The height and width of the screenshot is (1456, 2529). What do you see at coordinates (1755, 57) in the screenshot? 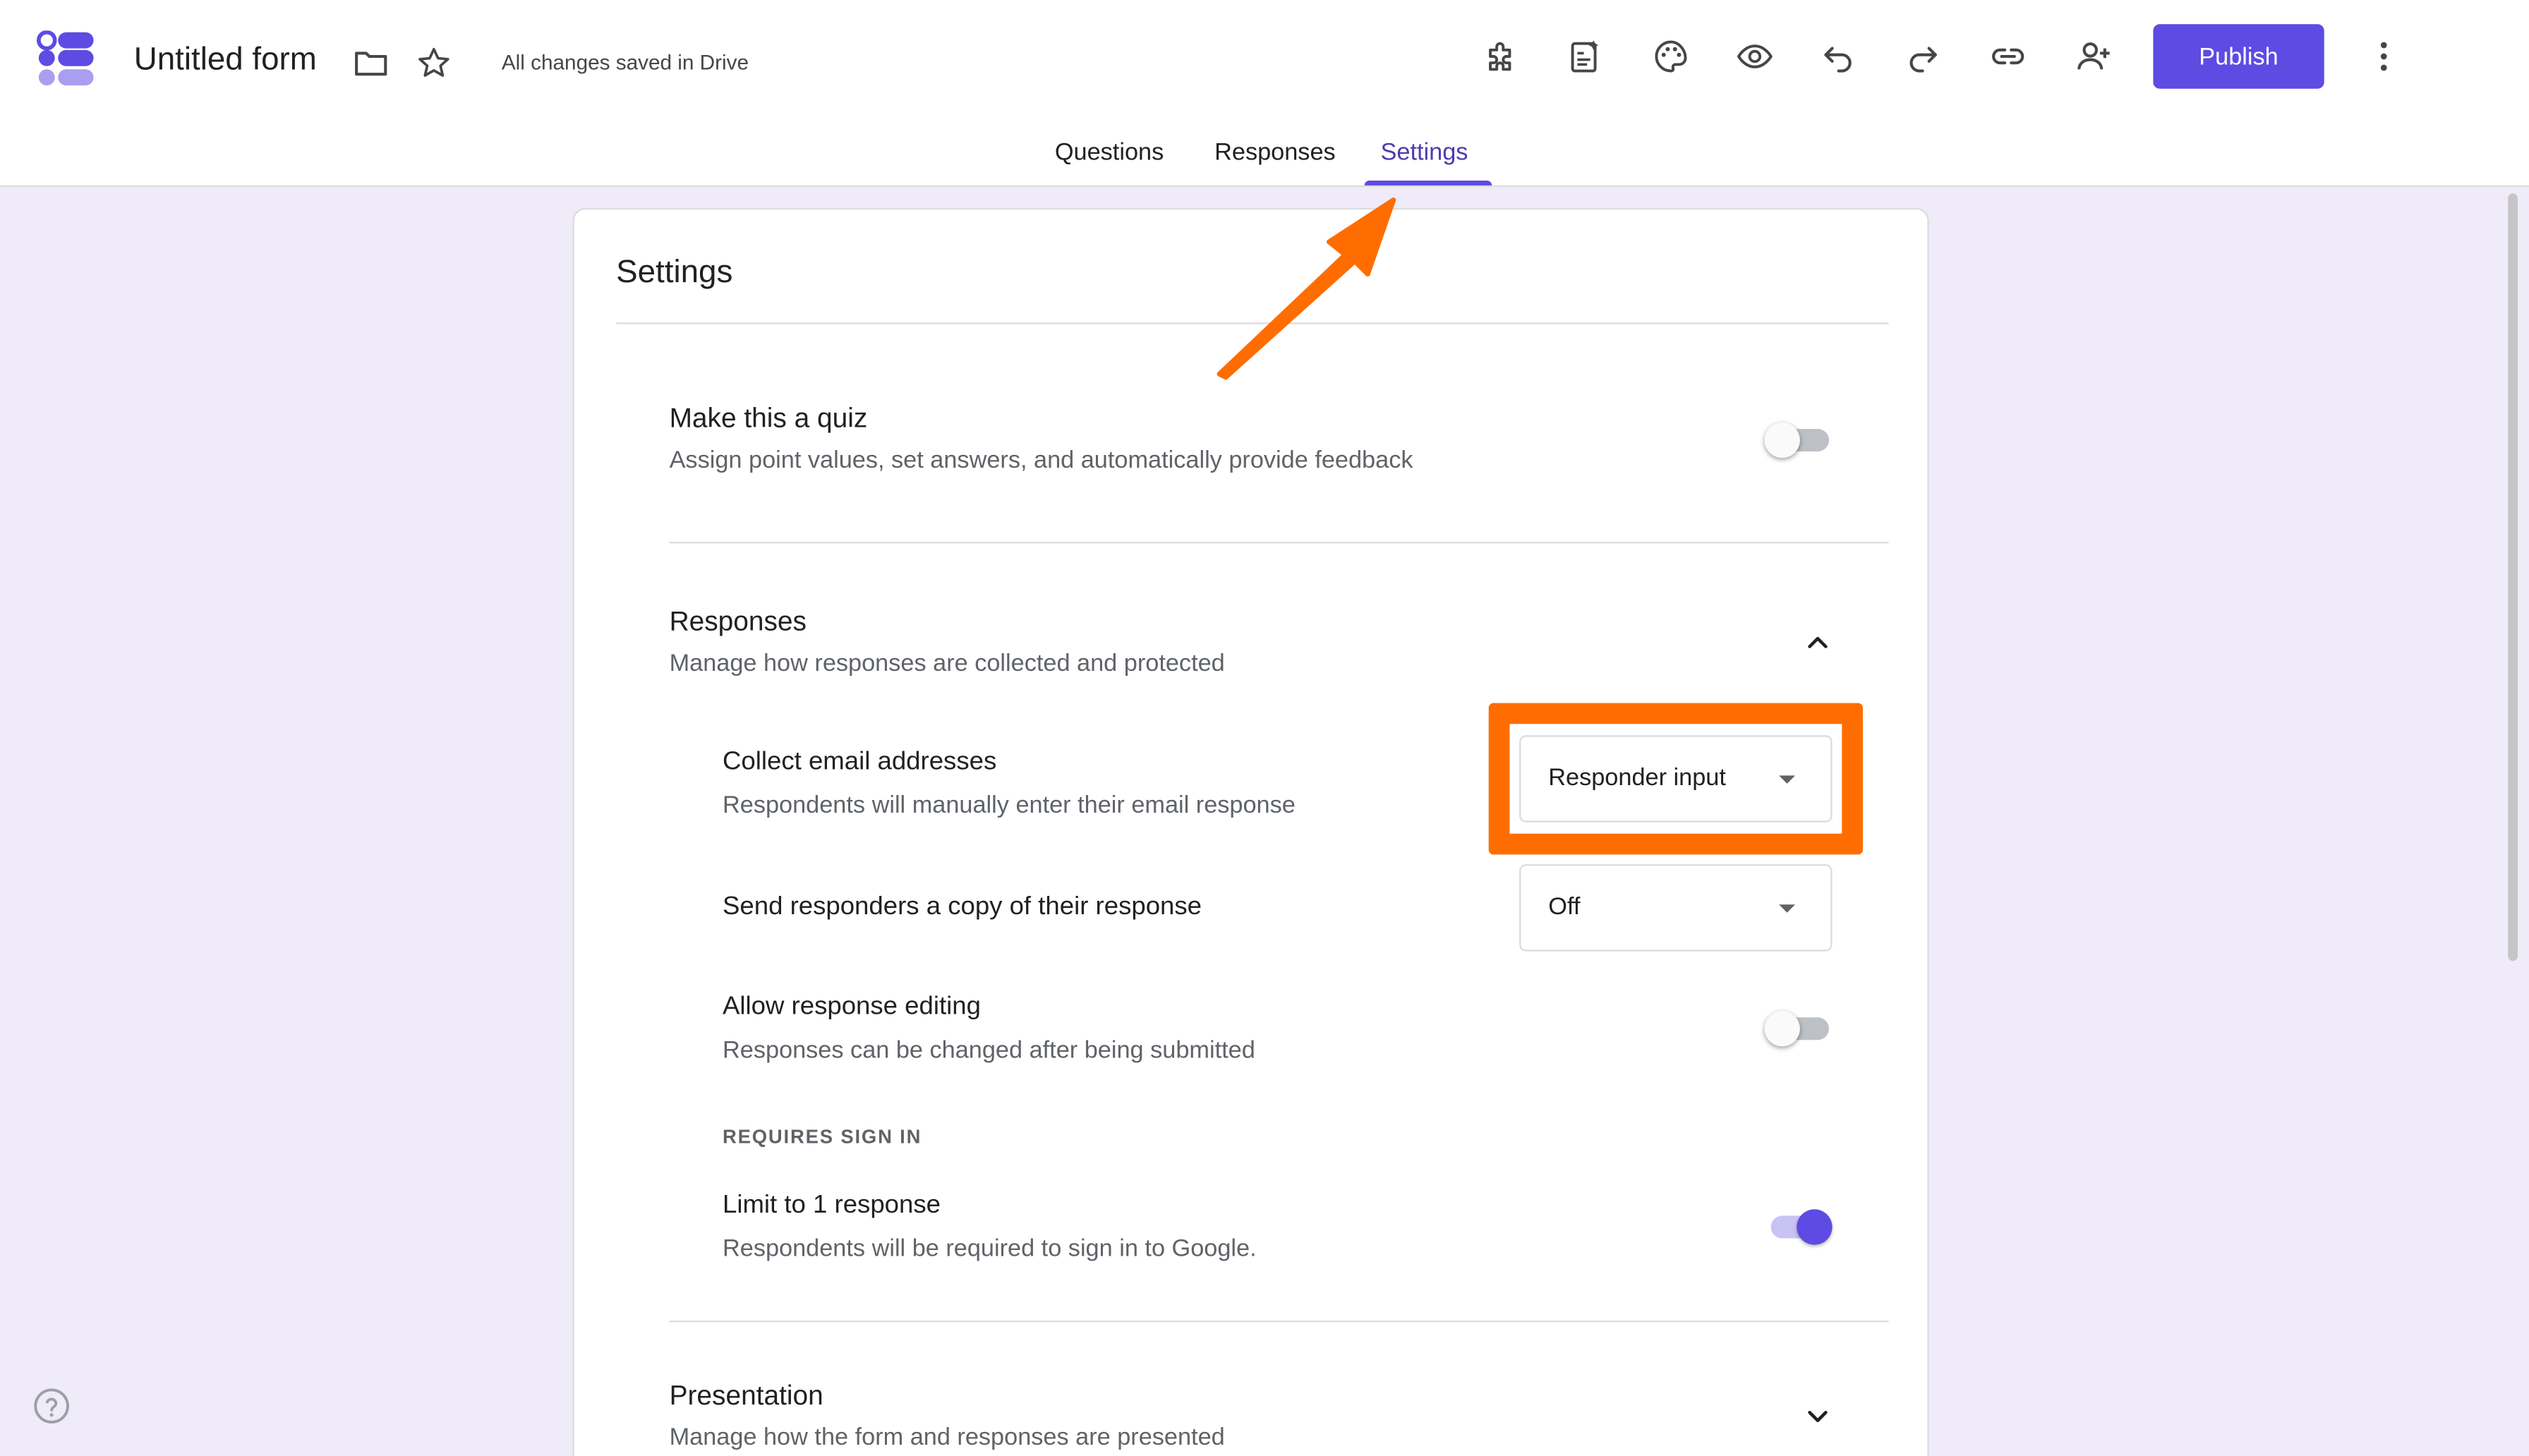
I see `preview-icon` at bounding box center [1755, 57].